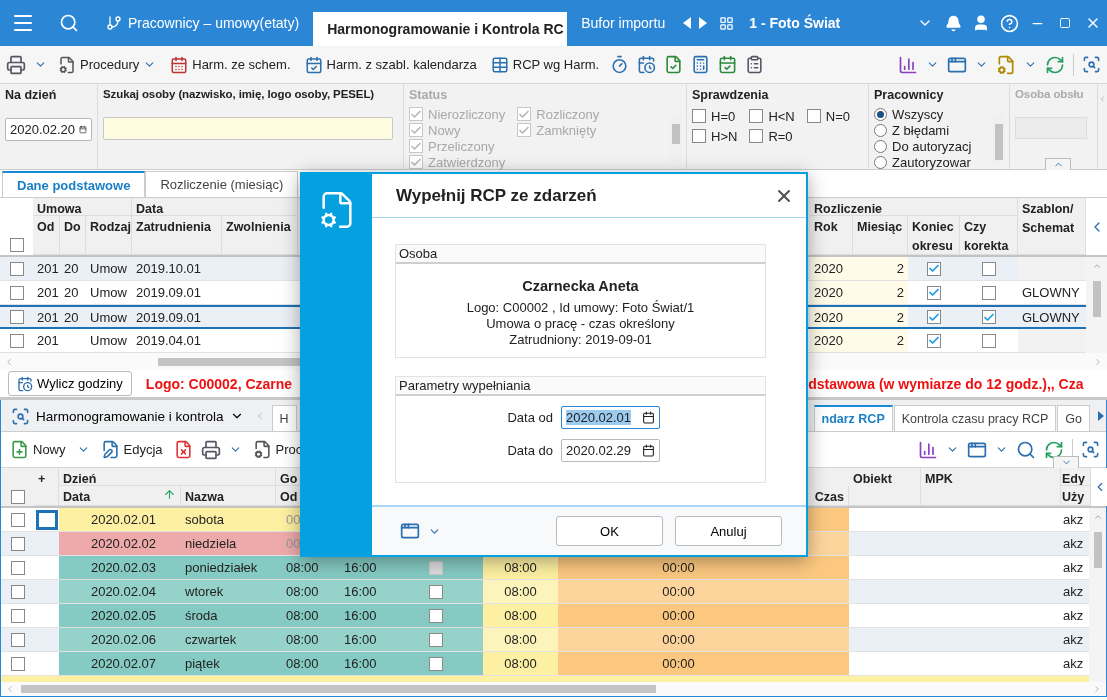 The width and height of the screenshot is (1107, 700). I want to click on handler-label: Osoba obsłu, so click(1050, 94).